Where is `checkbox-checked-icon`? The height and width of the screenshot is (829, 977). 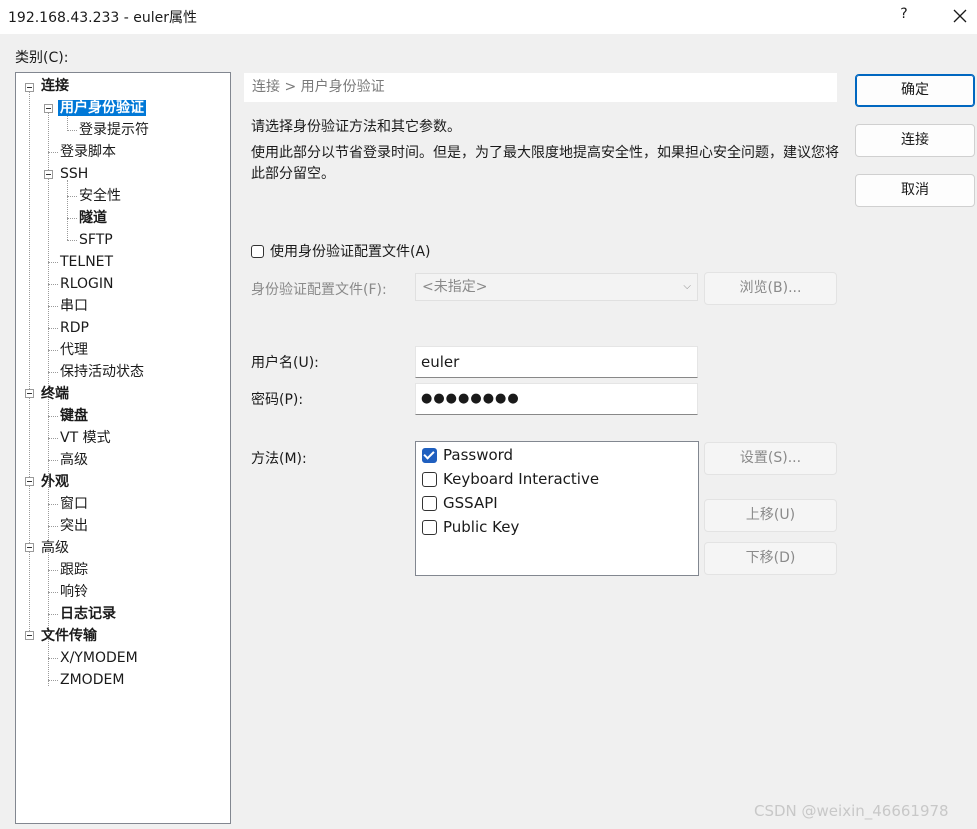 checkbox-checked-icon is located at coordinates (429, 455).